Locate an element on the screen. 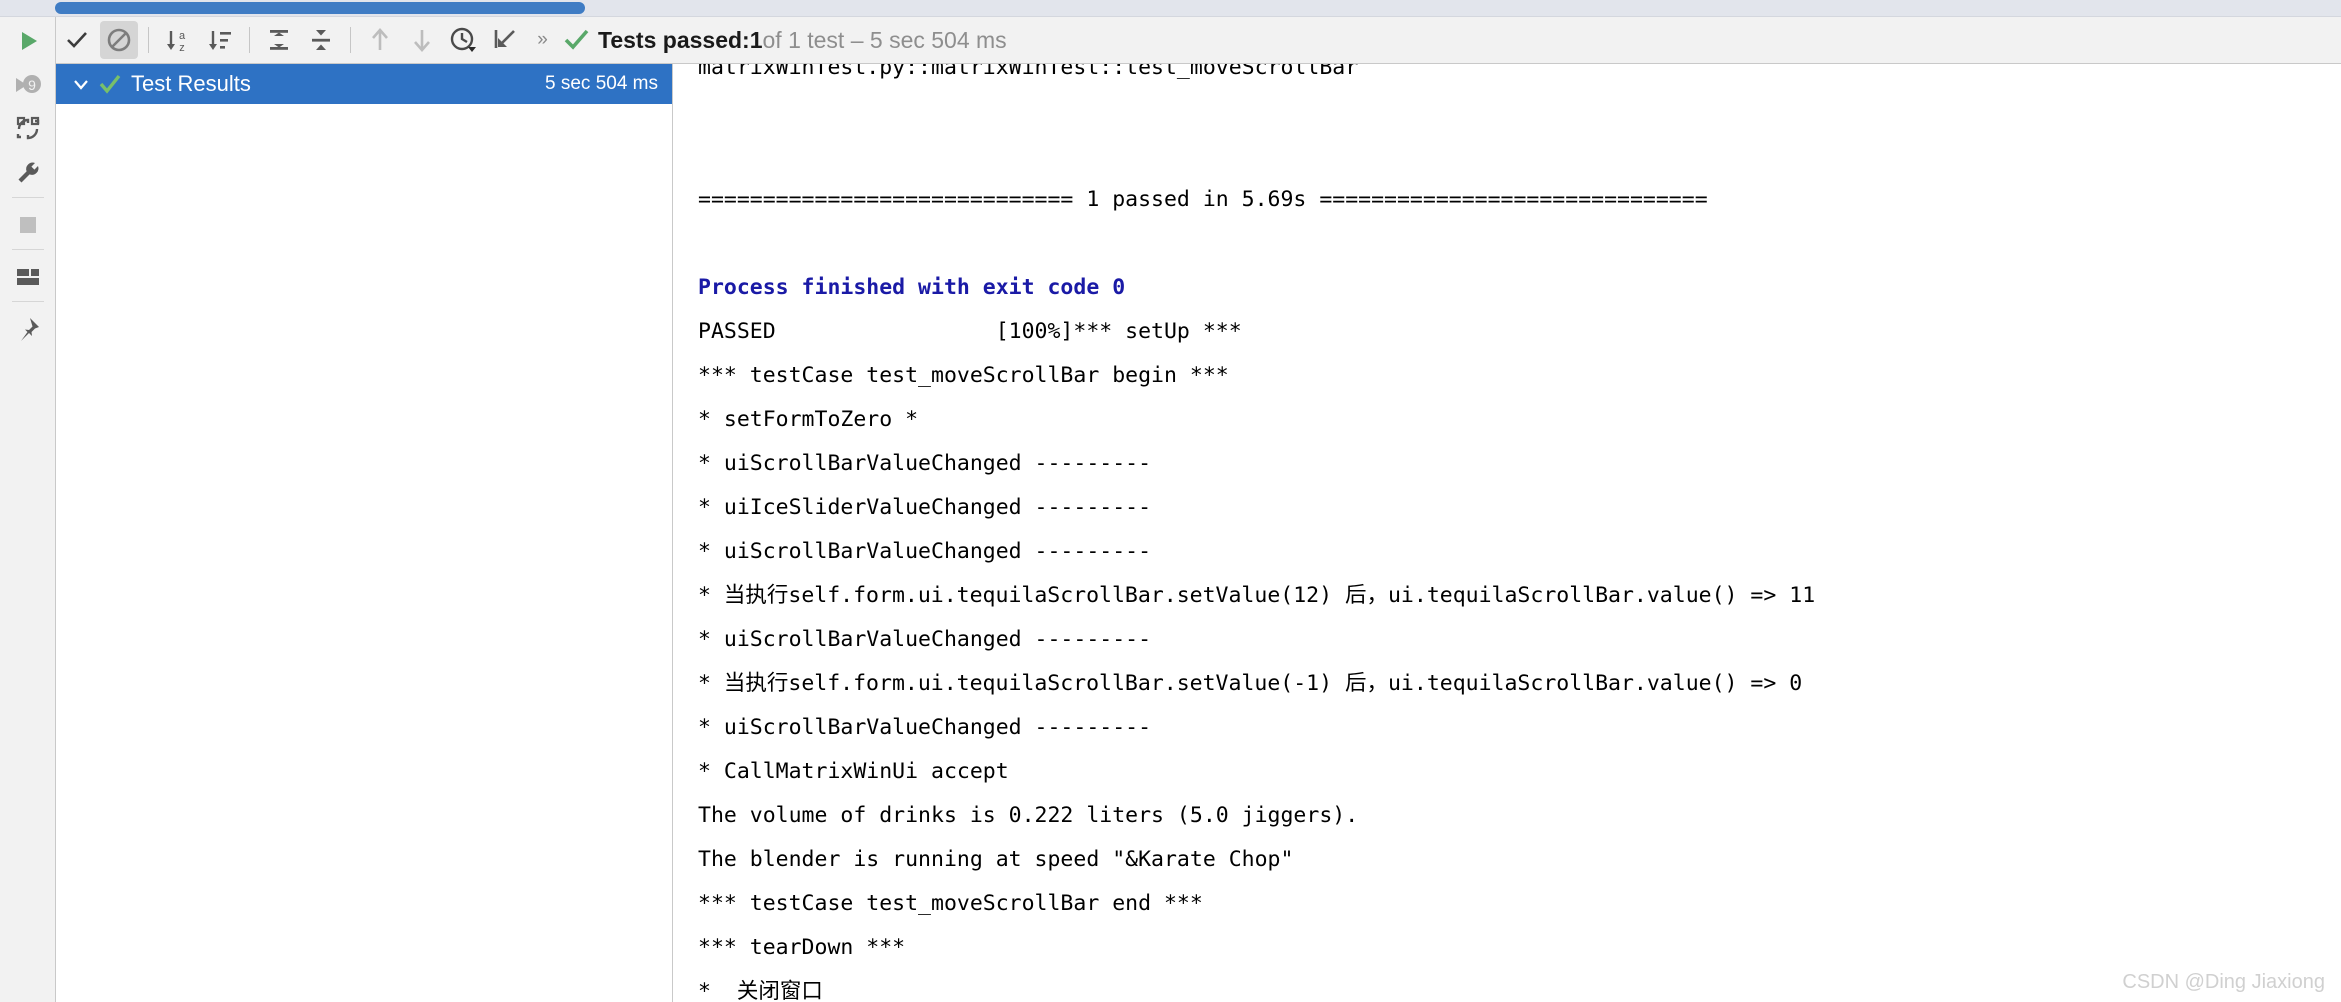 The width and height of the screenshot is (2341, 1002). run-icon is located at coordinates (28, 41).